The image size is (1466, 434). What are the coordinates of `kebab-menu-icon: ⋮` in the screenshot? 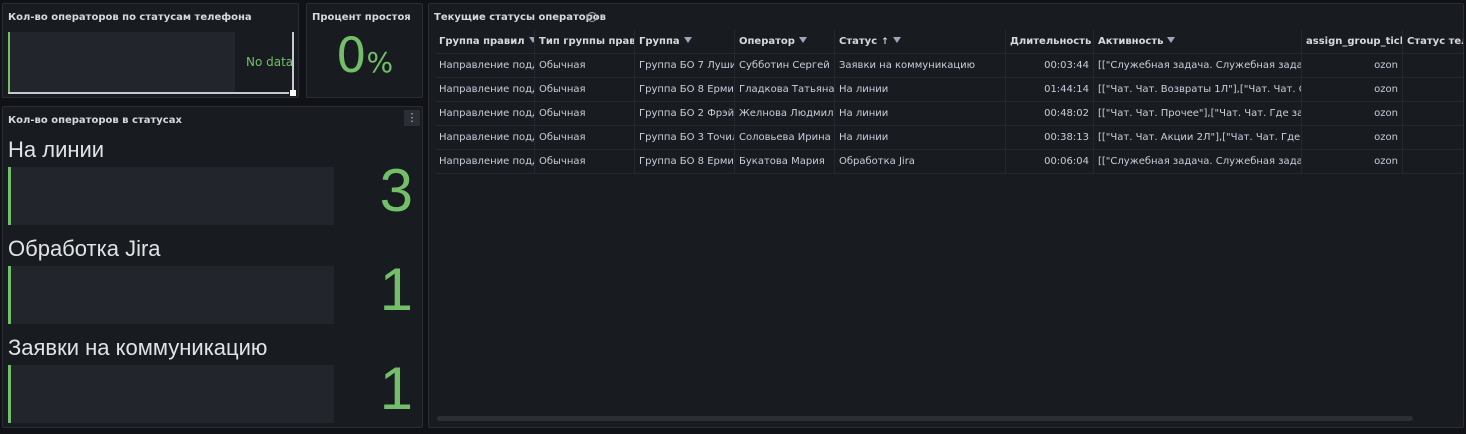 It's located at (412, 118).